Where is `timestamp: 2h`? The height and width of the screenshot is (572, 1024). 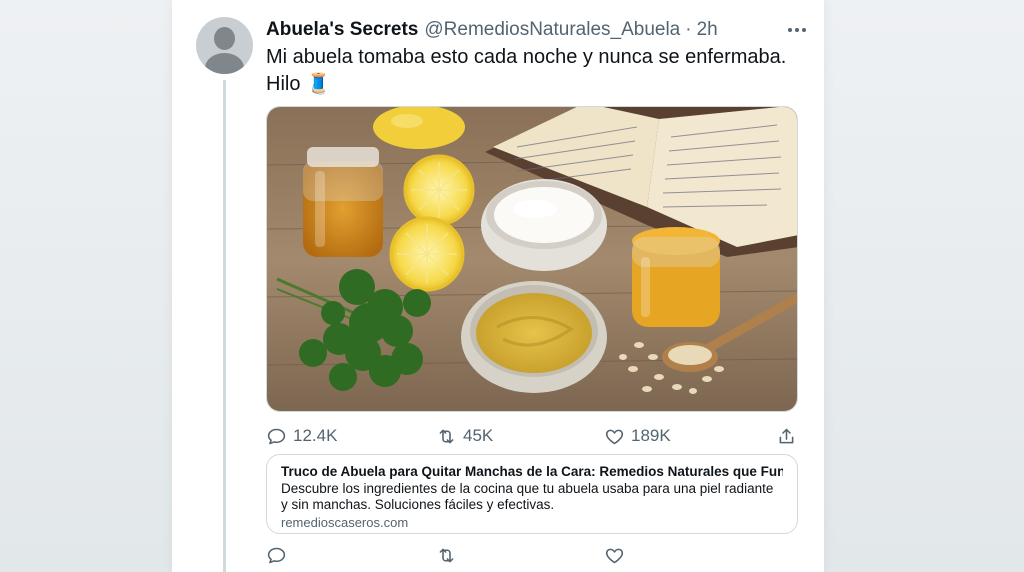
timestamp: 2h is located at coordinates (707, 30).